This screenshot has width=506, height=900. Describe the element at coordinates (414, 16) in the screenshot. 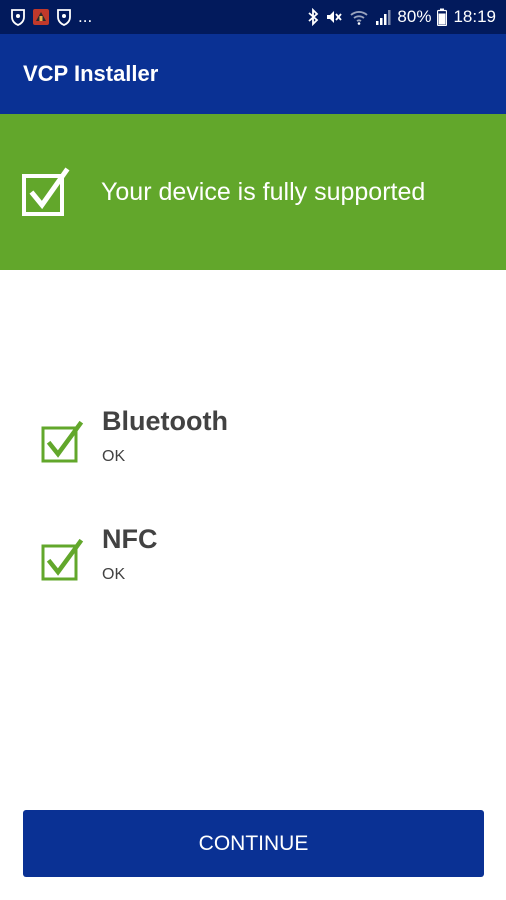

I see `battery-percentage: 80%` at that location.